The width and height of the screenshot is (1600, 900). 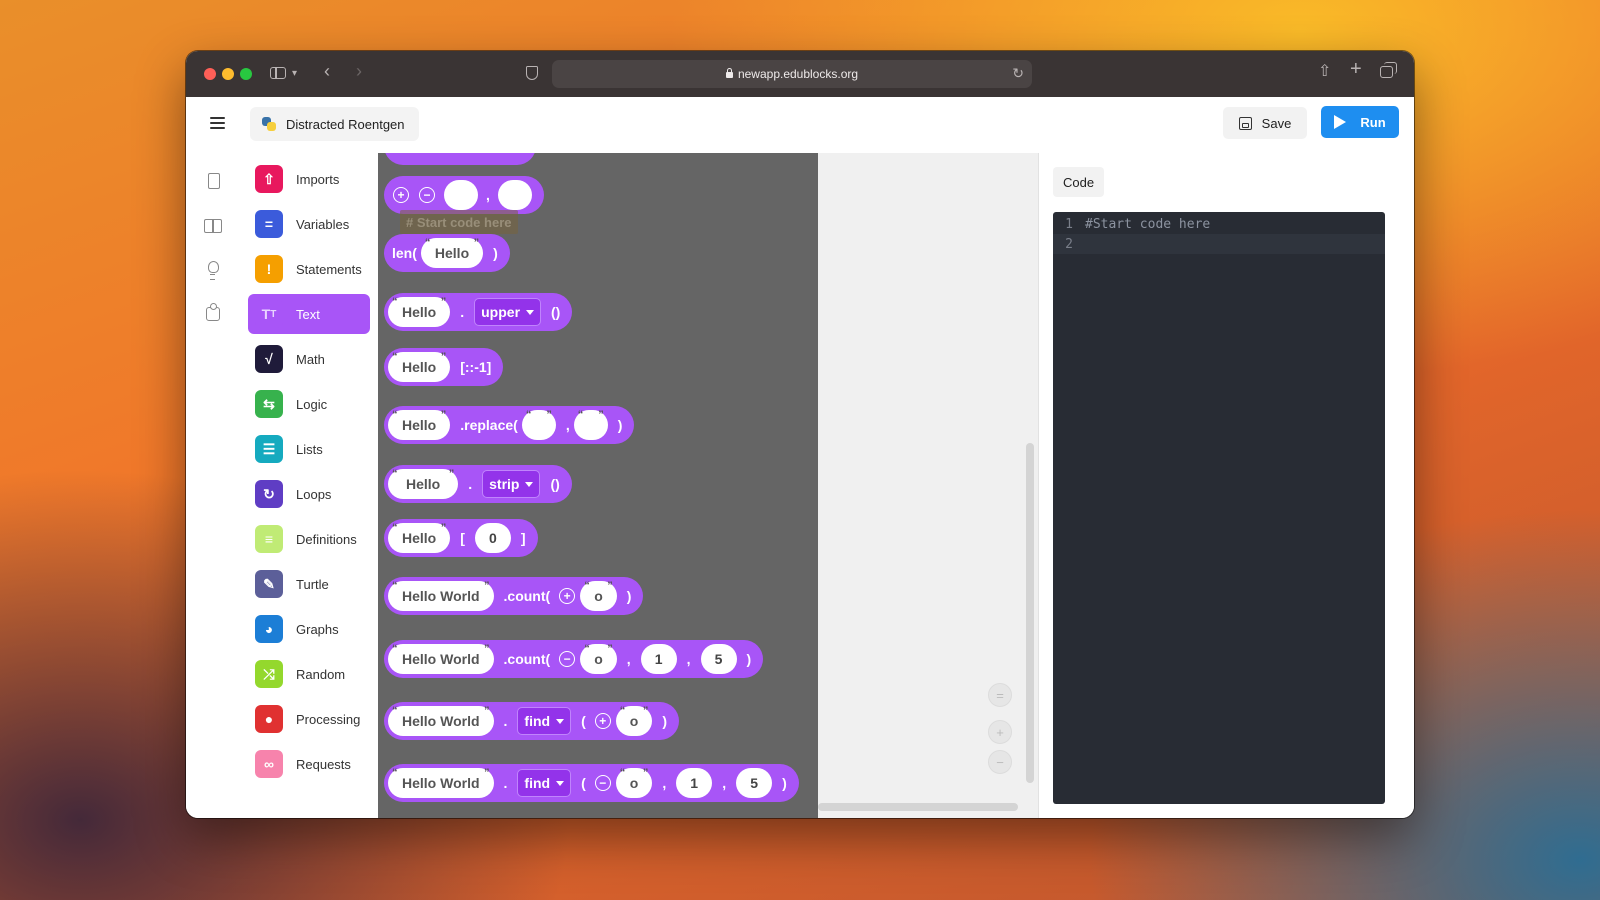 I want to click on menu-icon, so click(x=217, y=123).